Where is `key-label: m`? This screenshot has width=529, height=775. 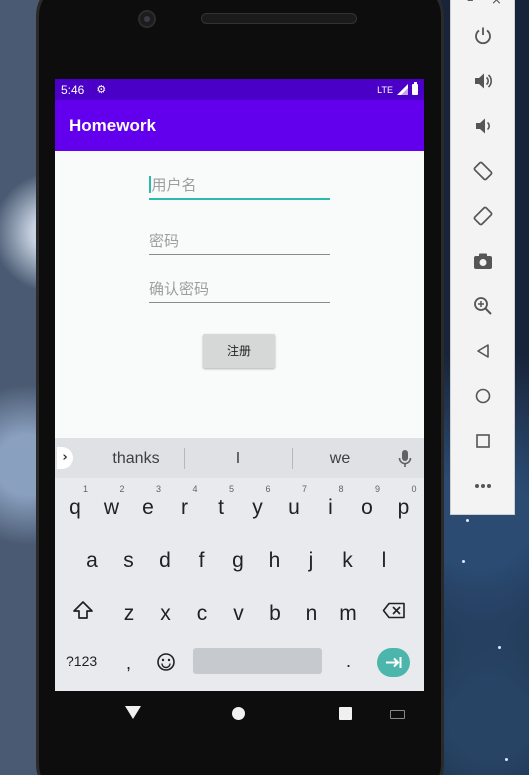
key-label: m is located at coordinates (348, 613).